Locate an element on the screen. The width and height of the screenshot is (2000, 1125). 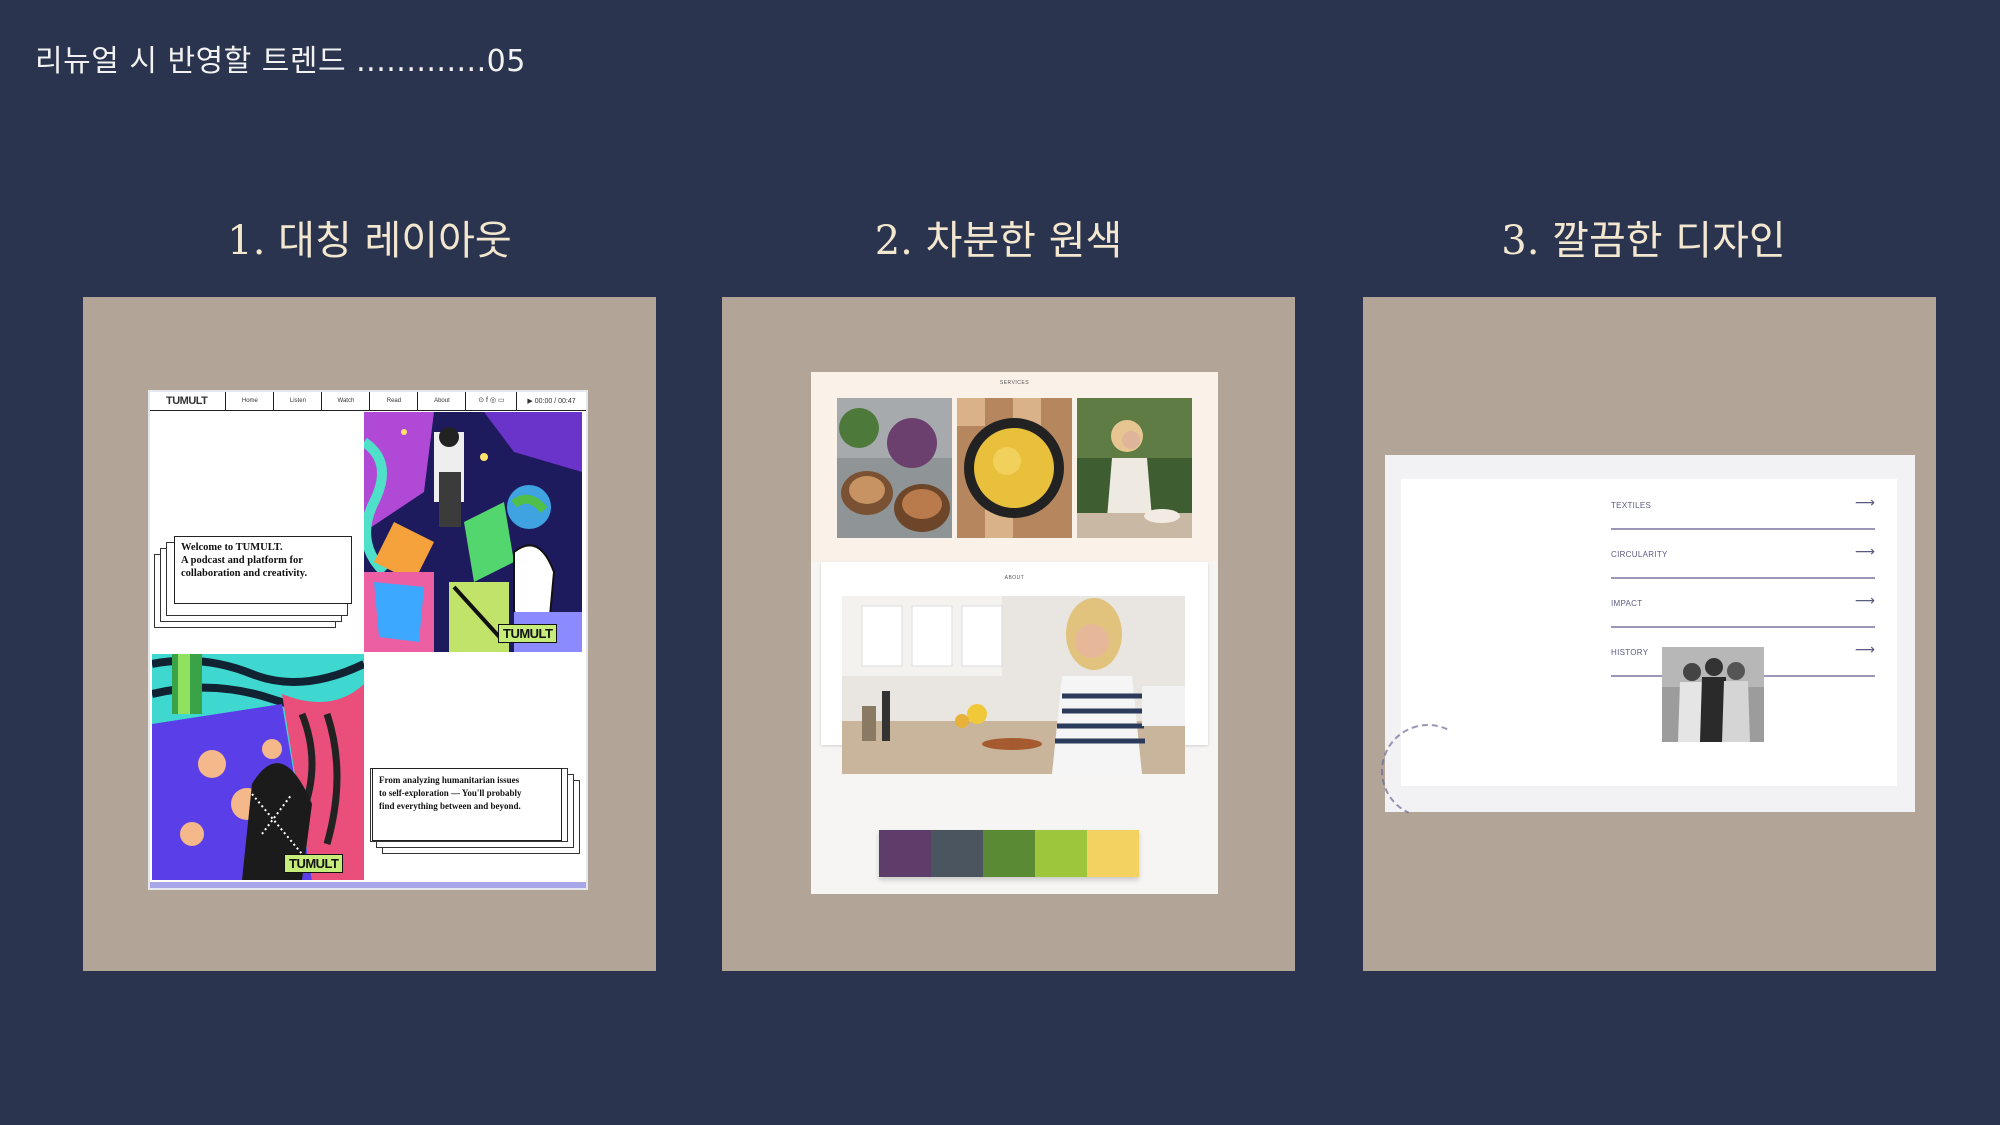
color-palette is located at coordinates (1009, 853).